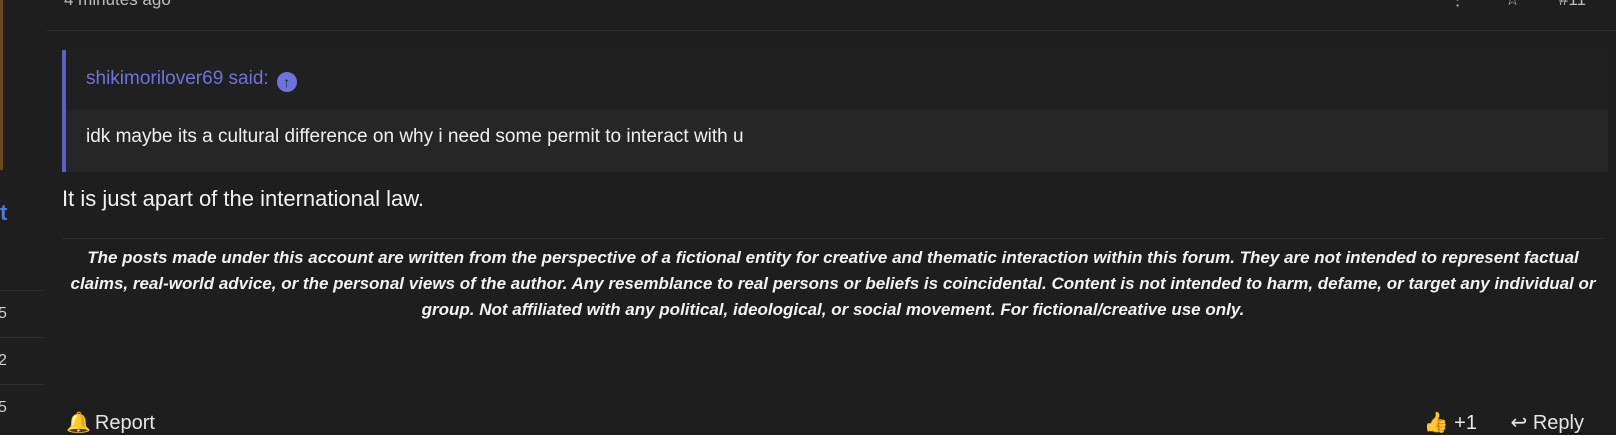  Describe the element at coordinates (1, 85) in the screenshot. I see `avatar` at that location.